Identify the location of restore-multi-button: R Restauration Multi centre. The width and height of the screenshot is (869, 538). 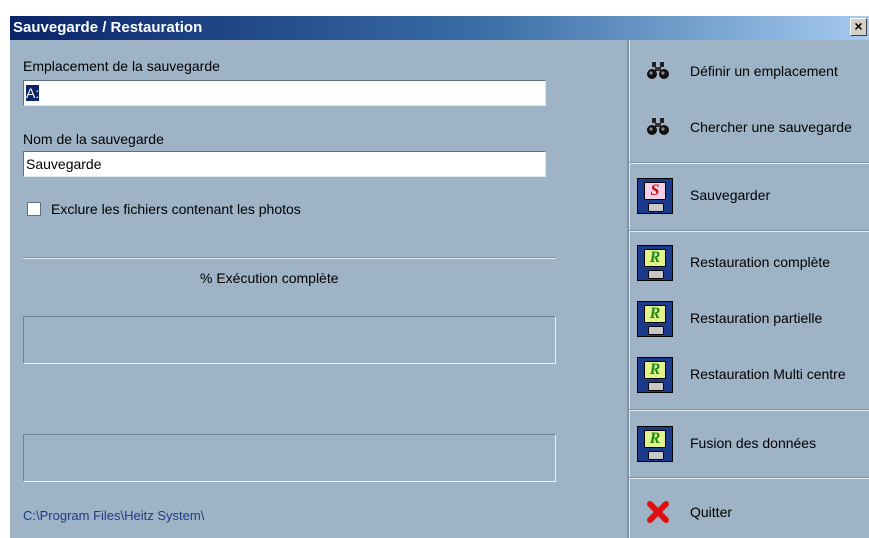
(751, 375).